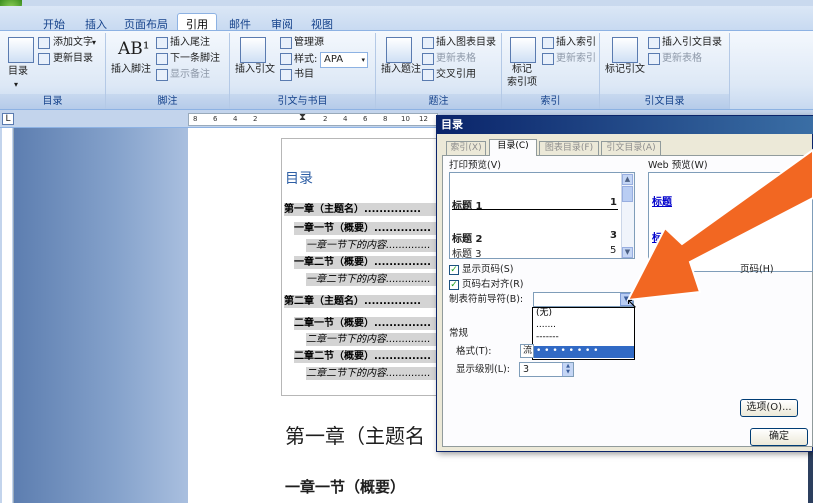  What do you see at coordinates (654, 59) in the screenshot?
I see `update-toa-icon` at bounding box center [654, 59].